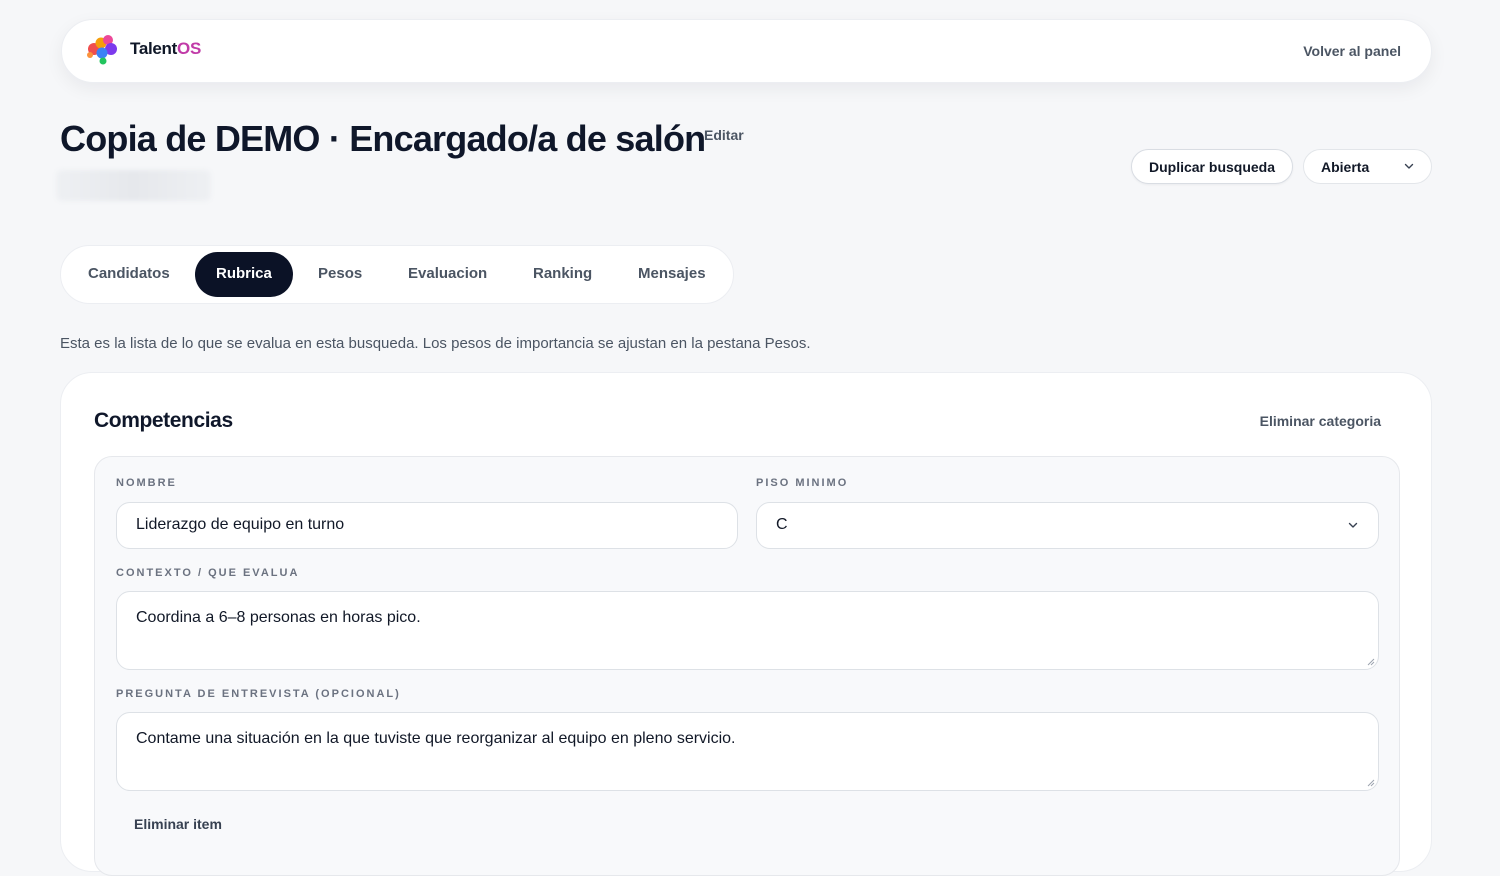 The width and height of the screenshot is (1500, 876). What do you see at coordinates (258, 694) in the screenshot?
I see `question-label: PREGUNTA DE ENTREVISTA (OPCIONAL)` at bounding box center [258, 694].